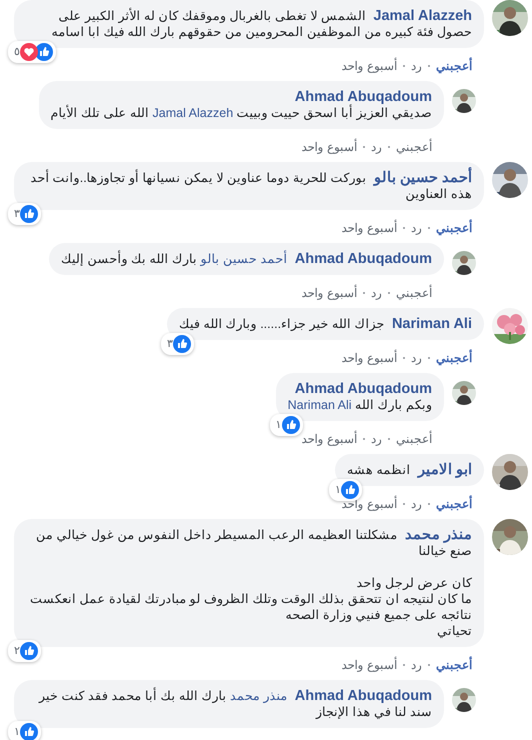  Describe the element at coordinates (24, 651) in the screenshot. I see `reaction-count: ٢` at that location.